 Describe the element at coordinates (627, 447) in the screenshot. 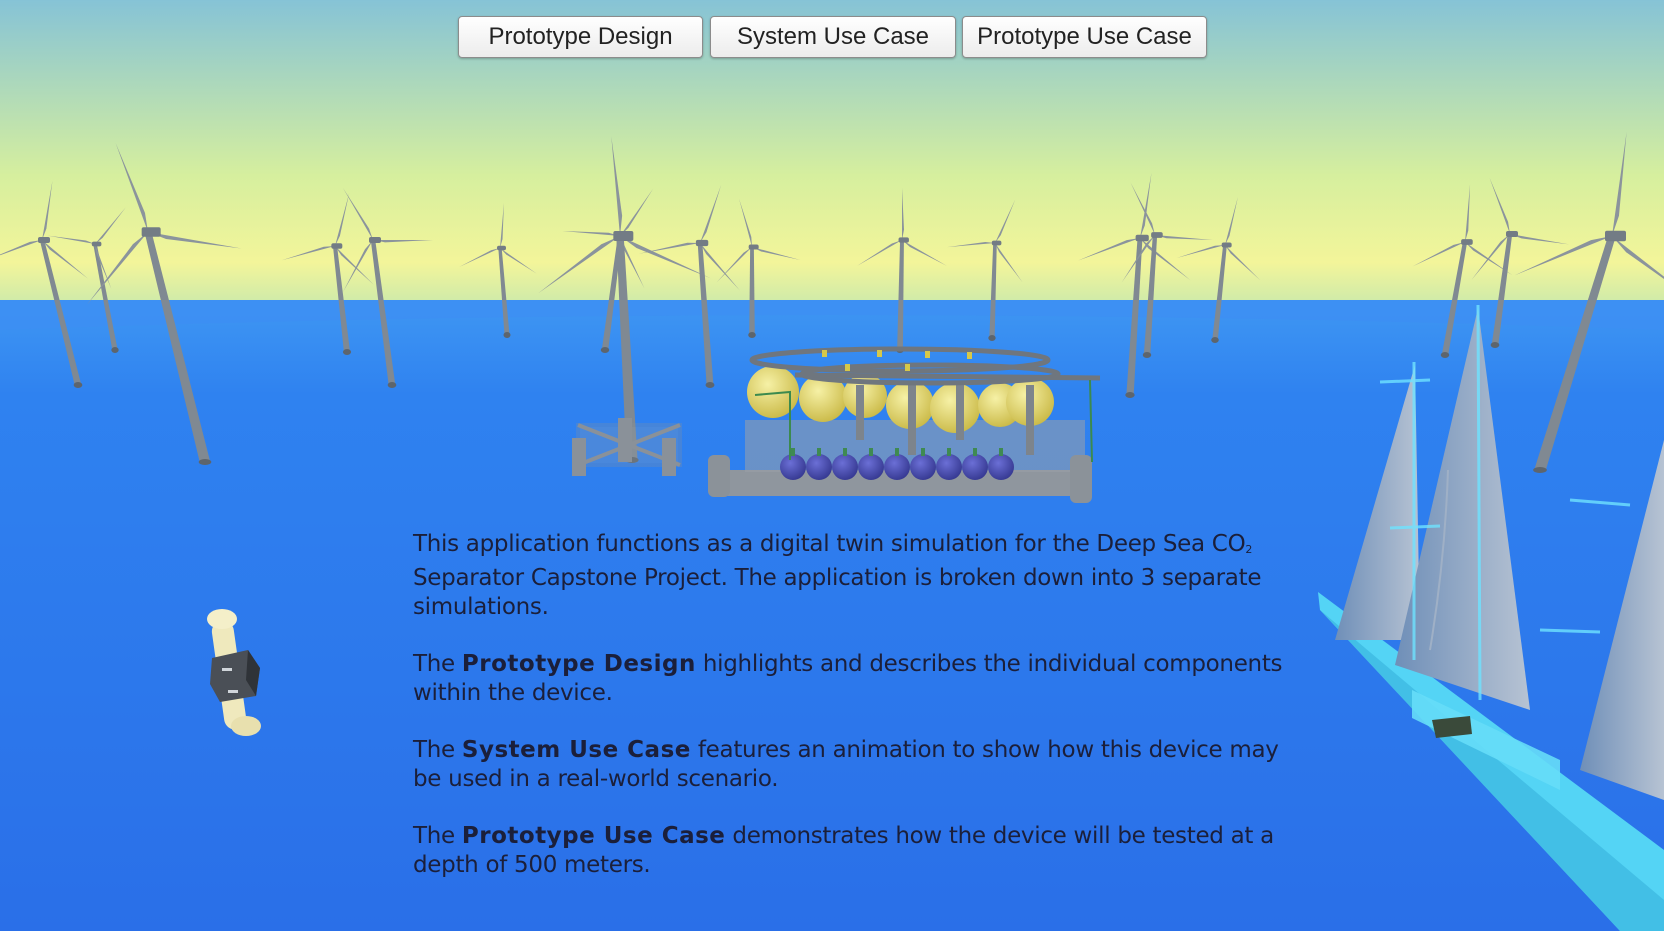

I see `frame-structure` at that location.